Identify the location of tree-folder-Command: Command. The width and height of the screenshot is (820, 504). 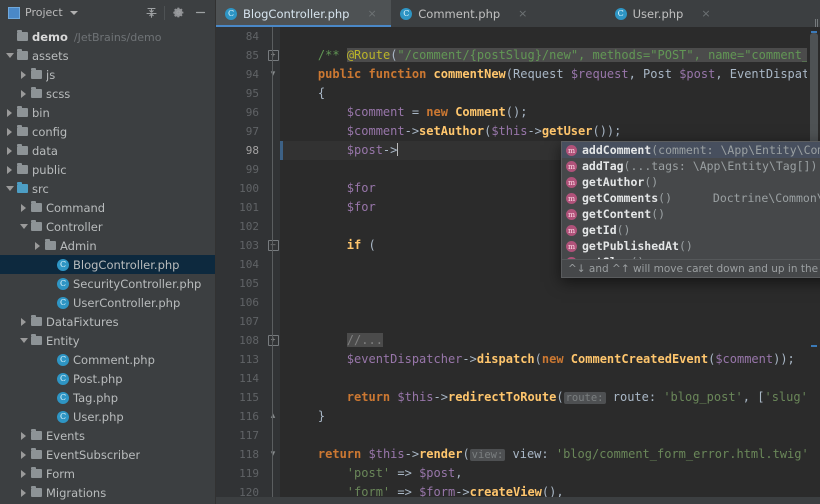
(107, 207).